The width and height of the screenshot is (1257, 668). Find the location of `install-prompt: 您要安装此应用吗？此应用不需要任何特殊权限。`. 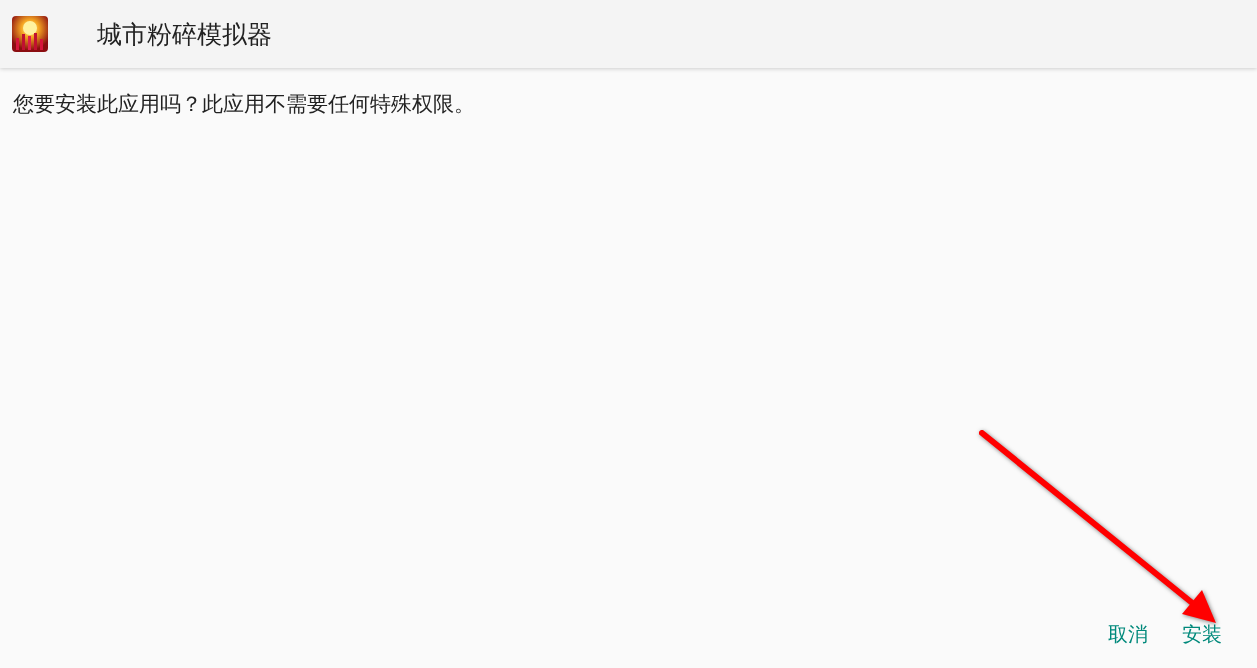

install-prompt: 您要安装此应用吗？此应用不需要任何特殊权限。 is located at coordinates (244, 104).